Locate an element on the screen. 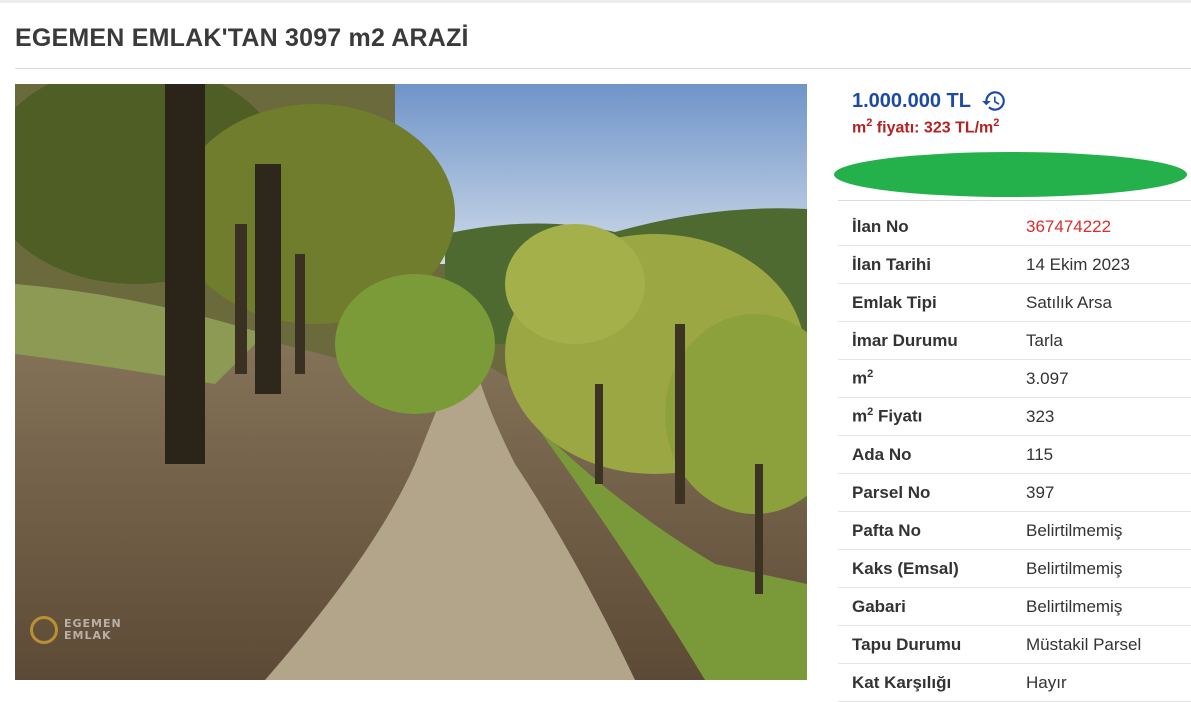 The width and height of the screenshot is (1191, 702). detail-row-parsel-no: Parsel No 397 is located at coordinates (1014, 493).